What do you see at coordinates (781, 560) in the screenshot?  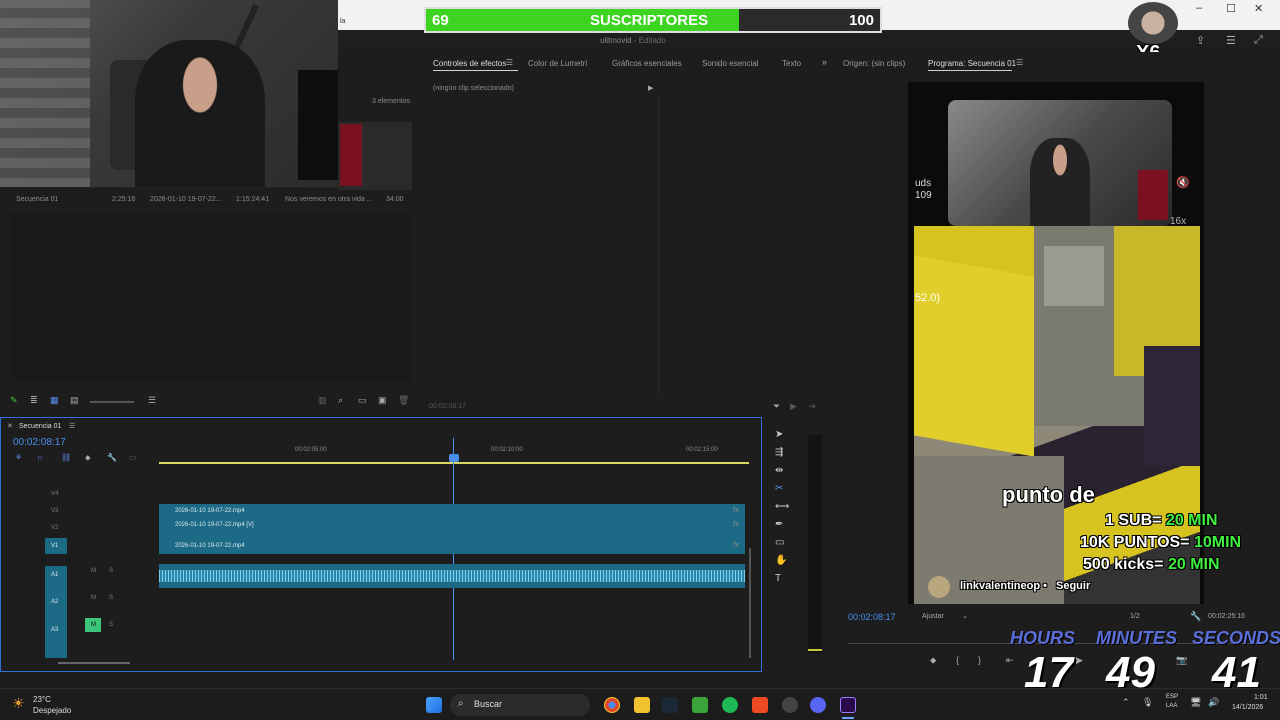 I see `hand-tool-icon: ✋` at bounding box center [781, 560].